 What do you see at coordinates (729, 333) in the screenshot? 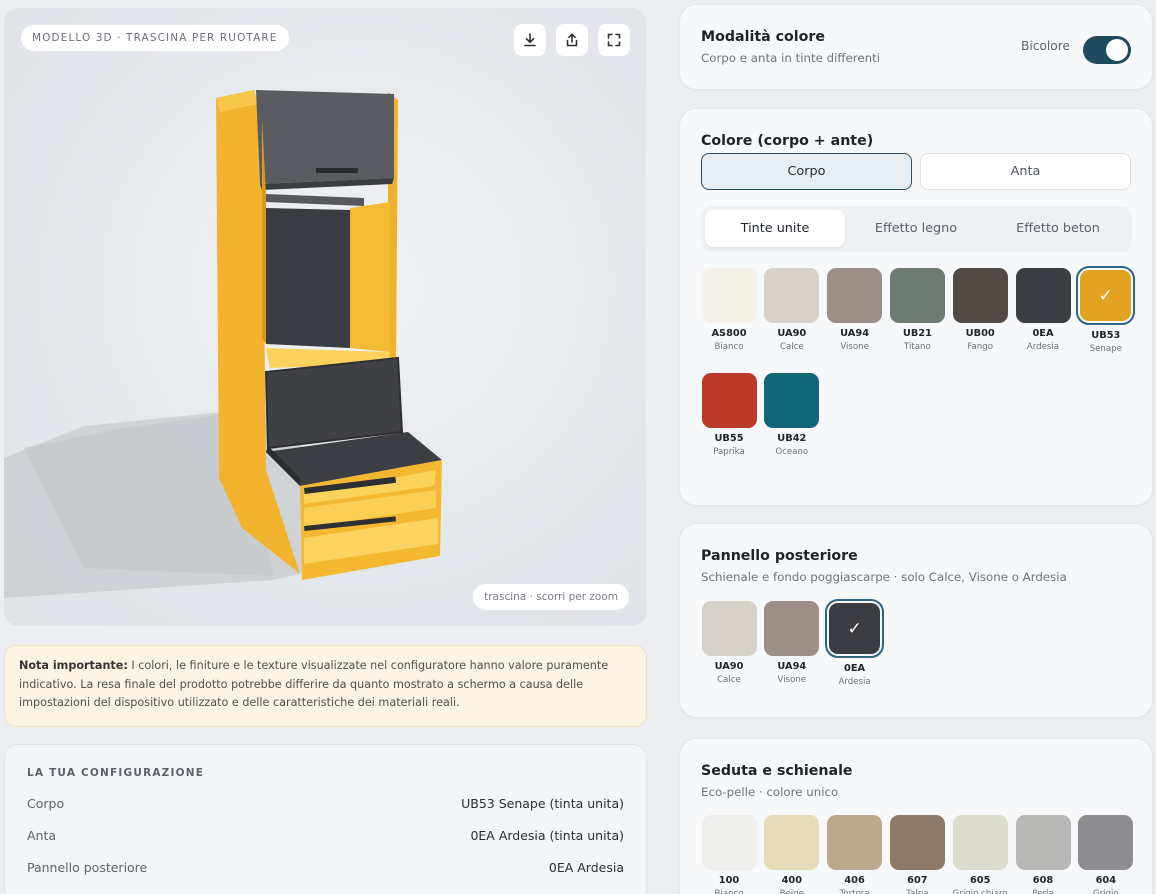
I see `swatch-code: AS800` at bounding box center [729, 333].